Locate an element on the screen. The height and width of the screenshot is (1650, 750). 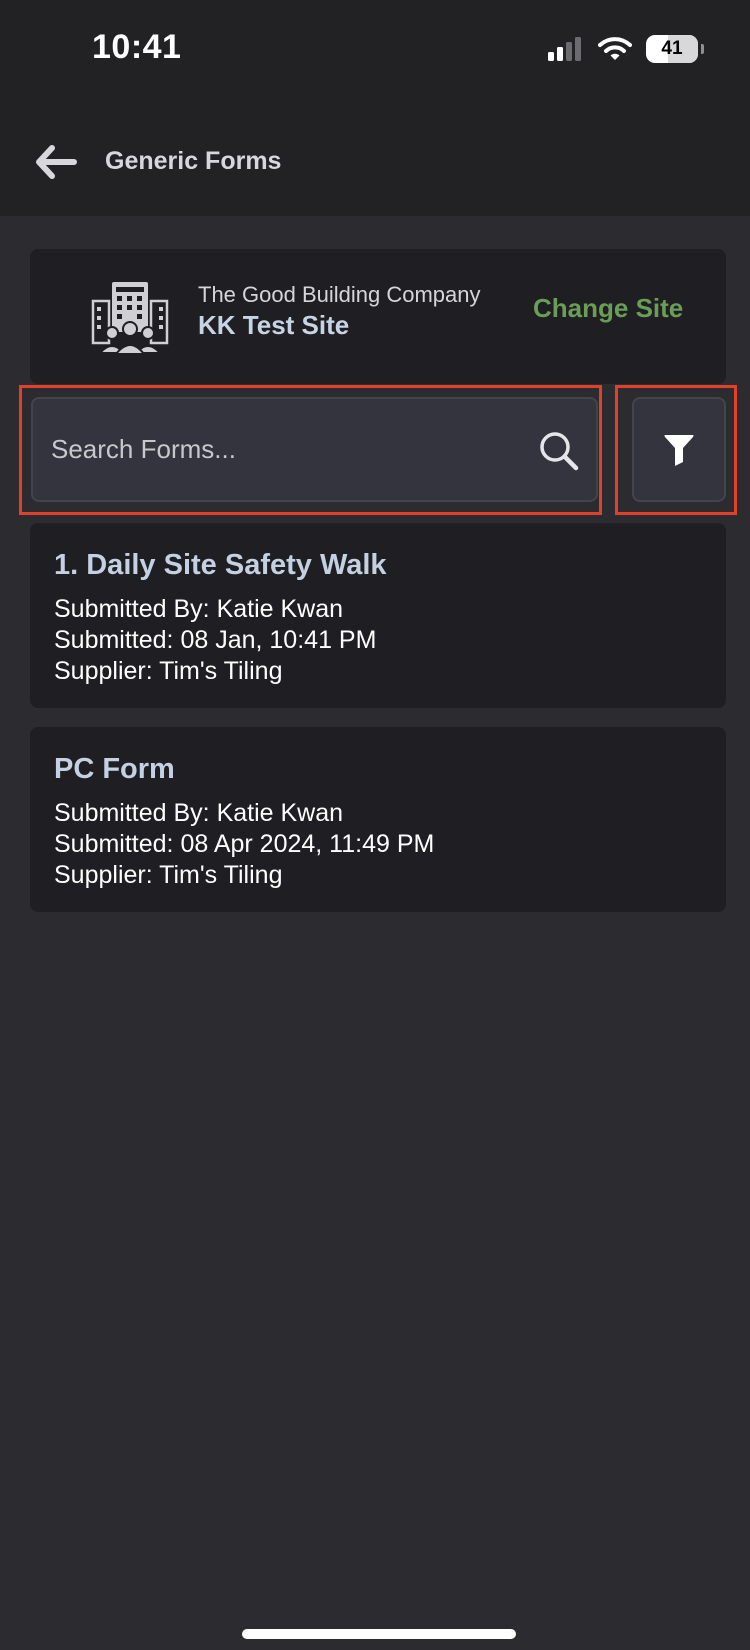
filter-icon is located at coordinates (679, 450).